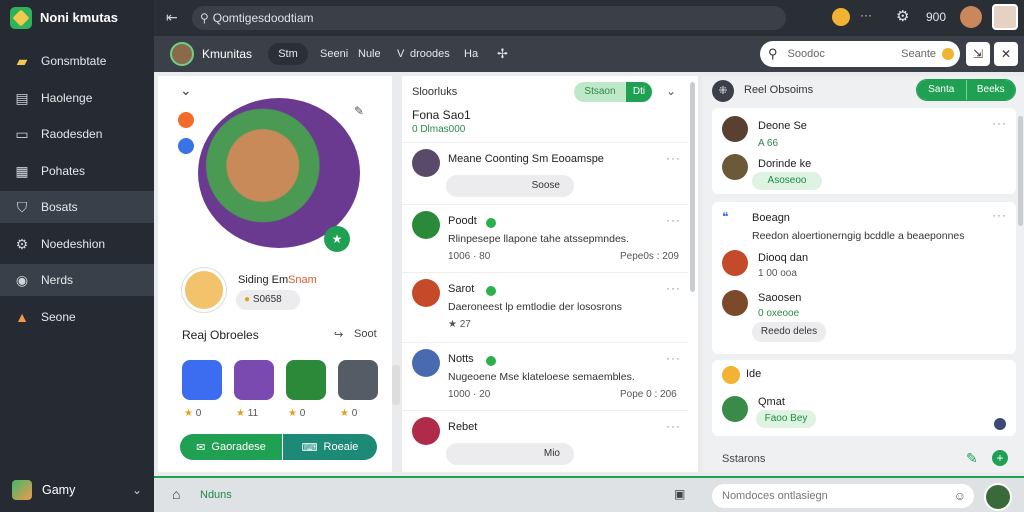 Image resolution: width=1024 pixels, height=512 pixels. I want to click on tab-4: droodes, so click(430, 54).